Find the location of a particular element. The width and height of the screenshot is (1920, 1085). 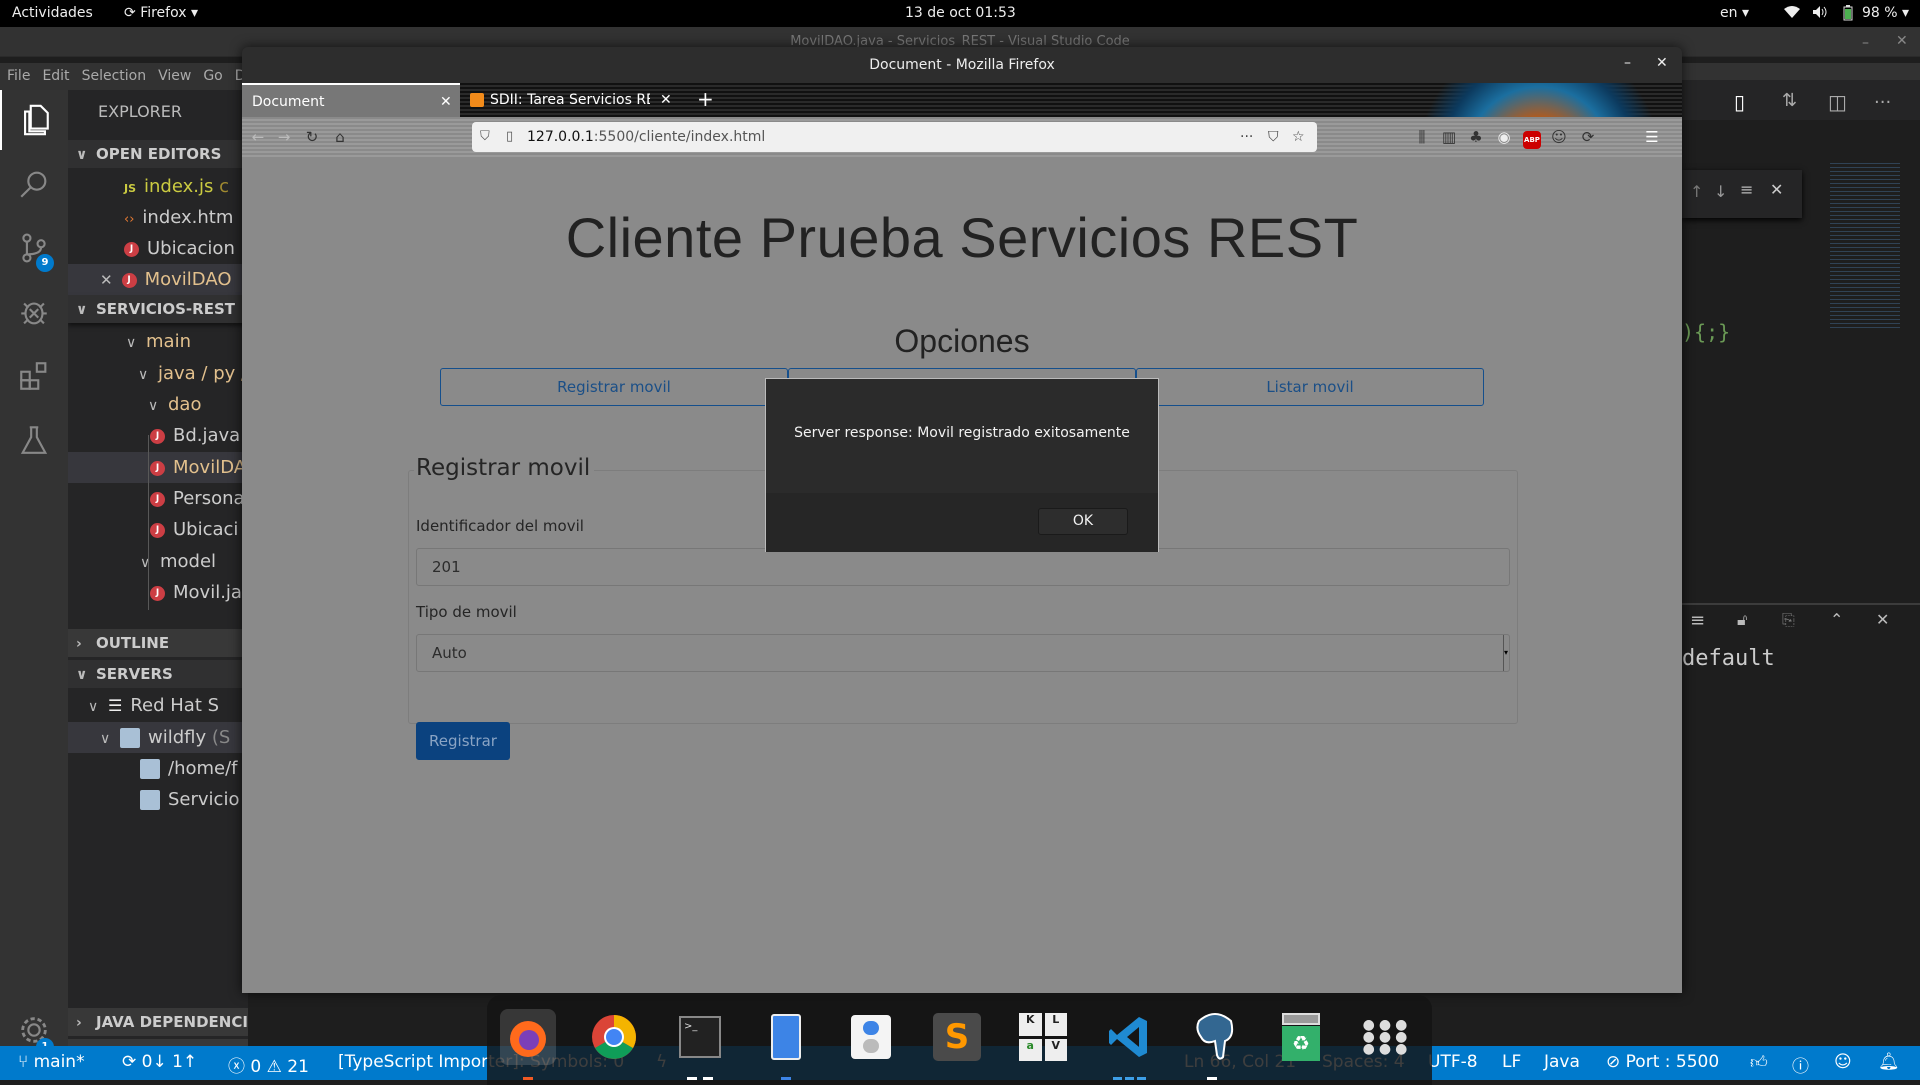

id-input: 201 is located at coordinates (963, 567).